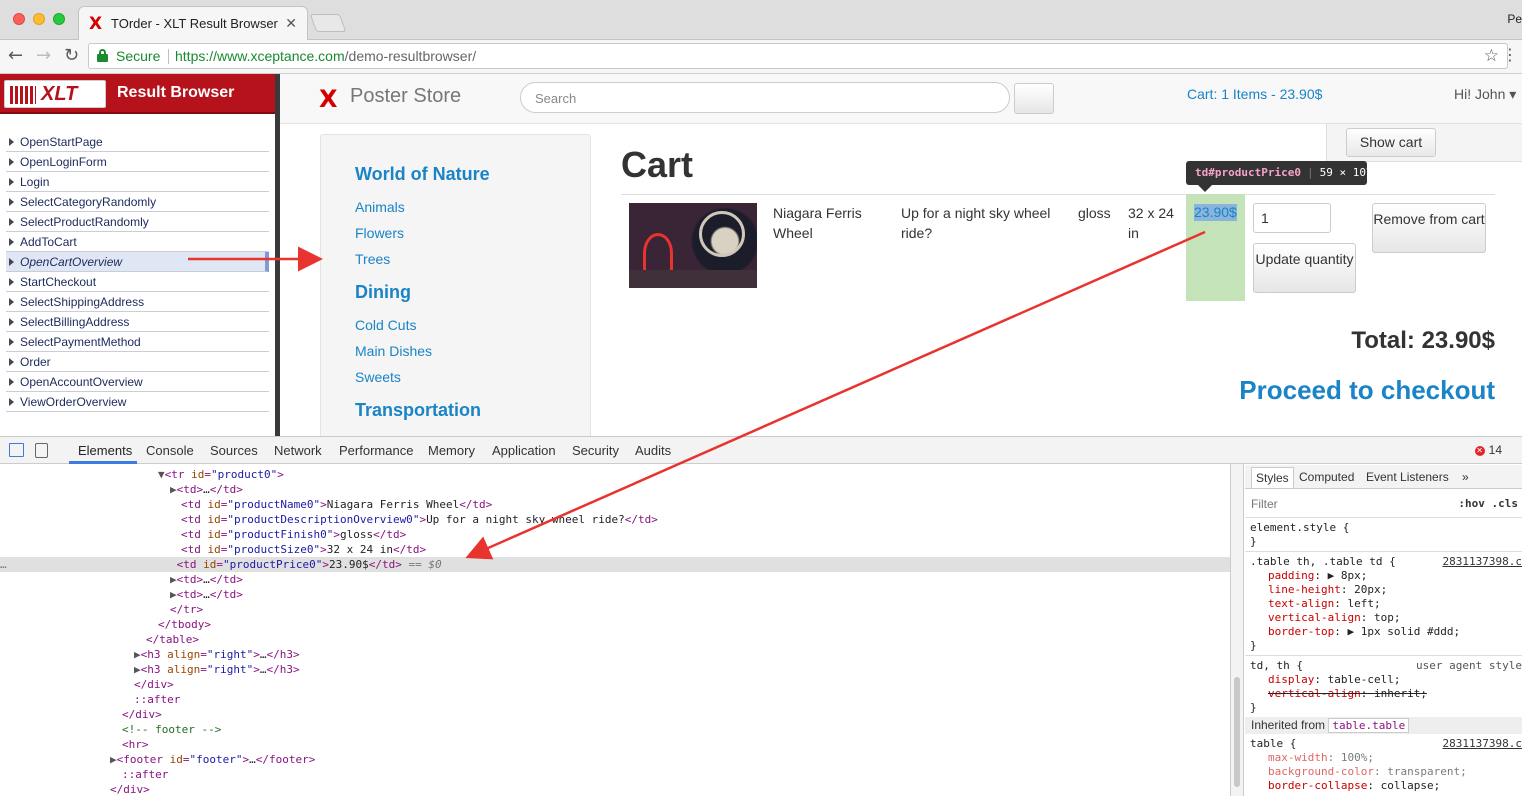 Image resolution: width=1522 pixels, height=796 pixels. I want to click on category-link: Flowers, so click(379, 233).